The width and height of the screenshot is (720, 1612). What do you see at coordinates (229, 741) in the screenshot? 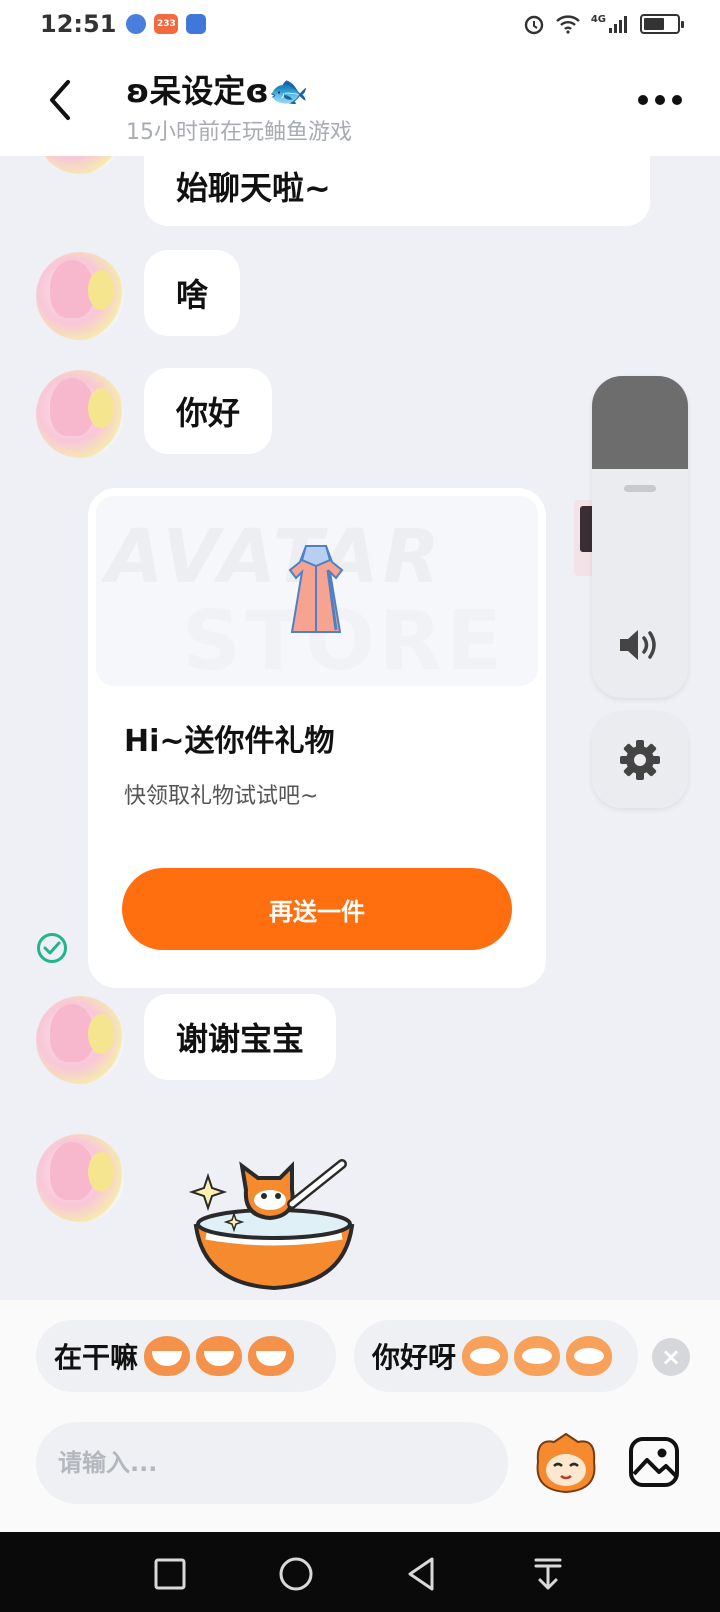
I see `gift-title: Hi~送你件礼物` at bounding box center [229, 741].